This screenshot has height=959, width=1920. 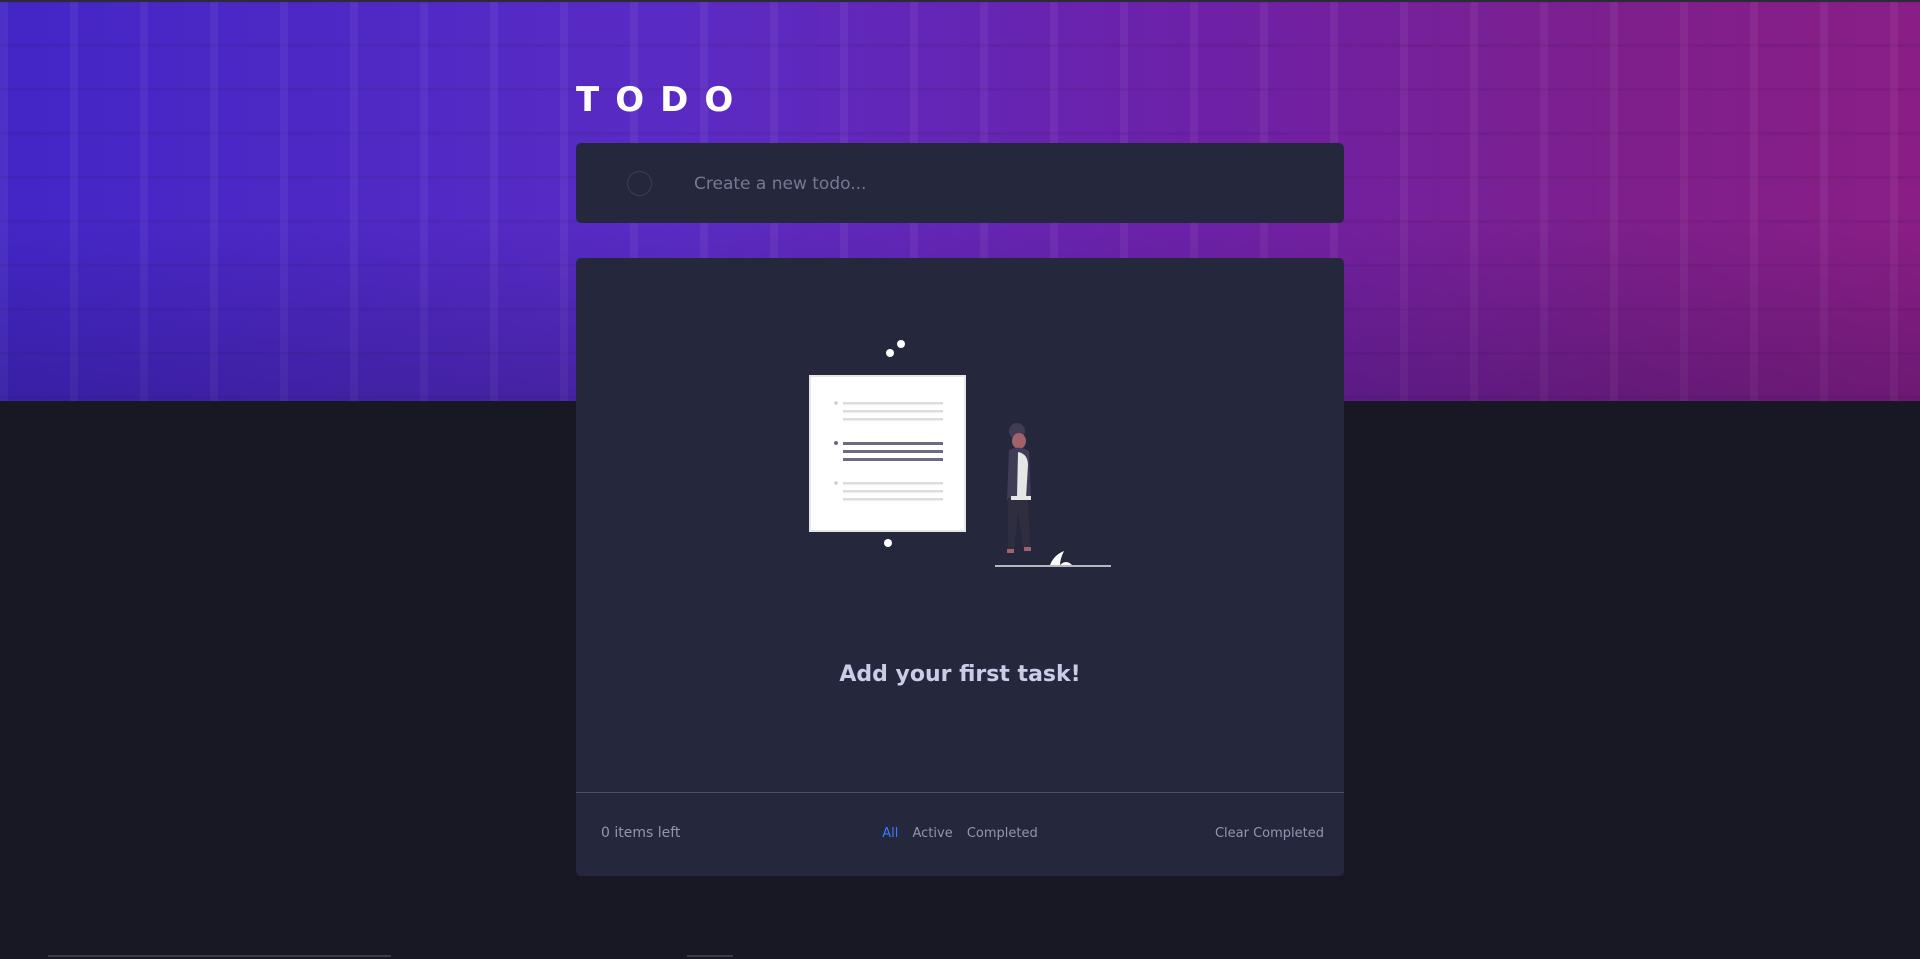 I want to click on empty-list-illustration, so click(x=960, y=453).